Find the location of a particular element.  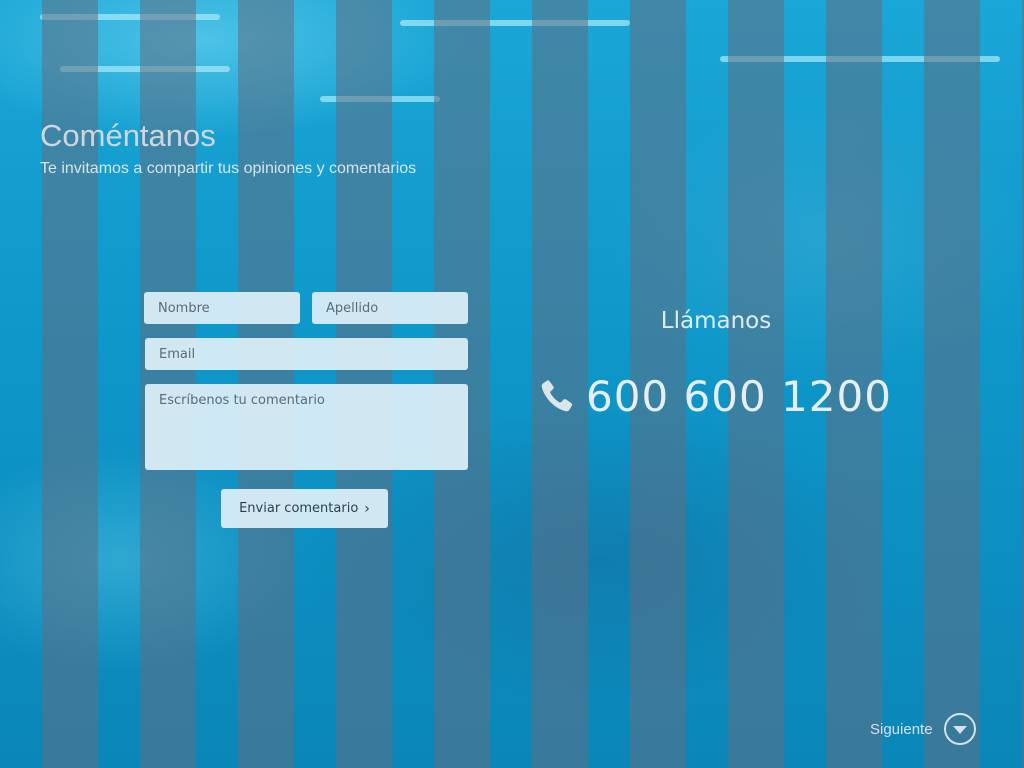

phone-number: 600 600 1200 is located at coordinates (739, 396).